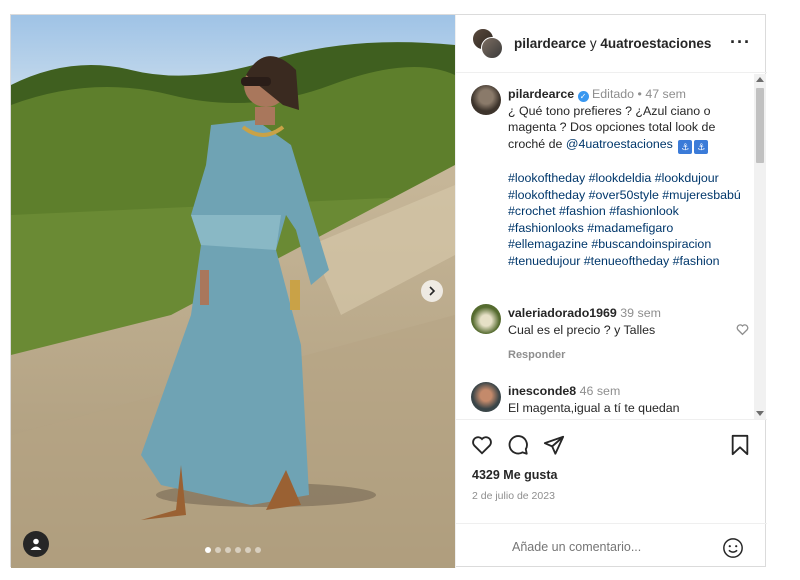 Image resolution: width=800 pixels, height=580 pixels. What do you see at coordinates (619, 144) in the screenshot?
I see `mention-link: @4uatroestaciones` at bounding box center [619, 144].